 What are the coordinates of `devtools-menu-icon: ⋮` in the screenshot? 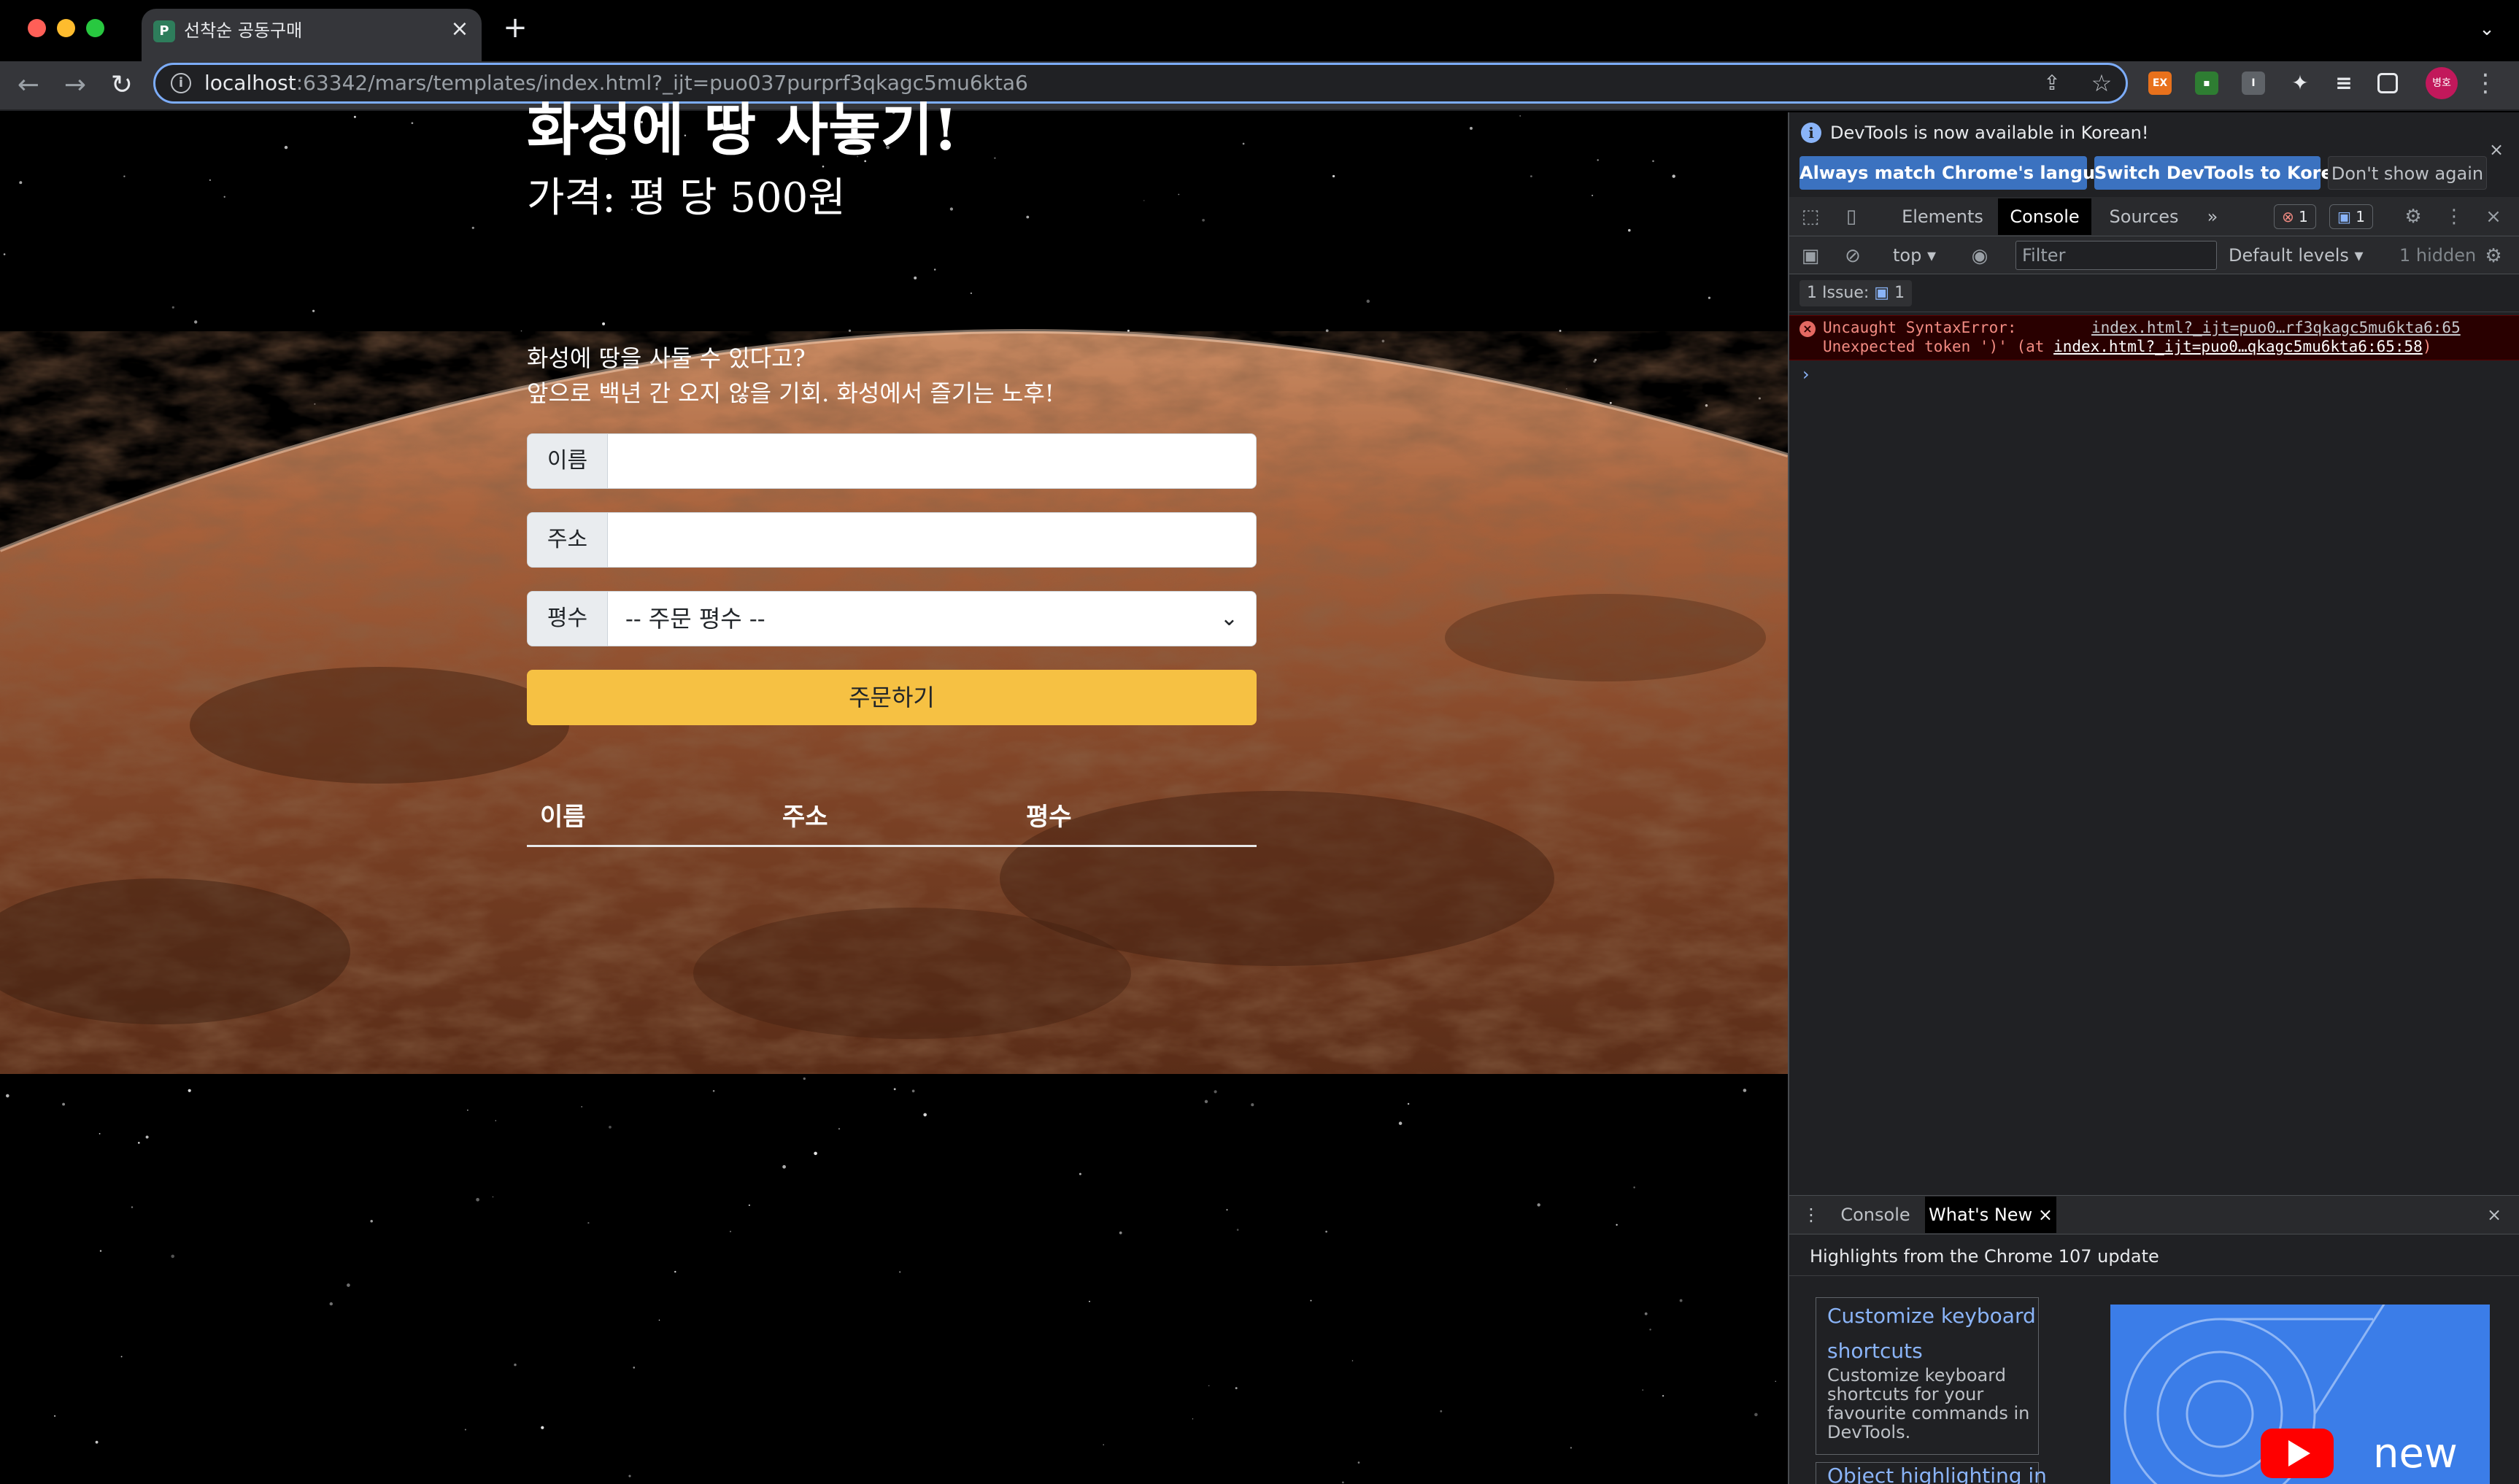 It's located at (2454, 217).